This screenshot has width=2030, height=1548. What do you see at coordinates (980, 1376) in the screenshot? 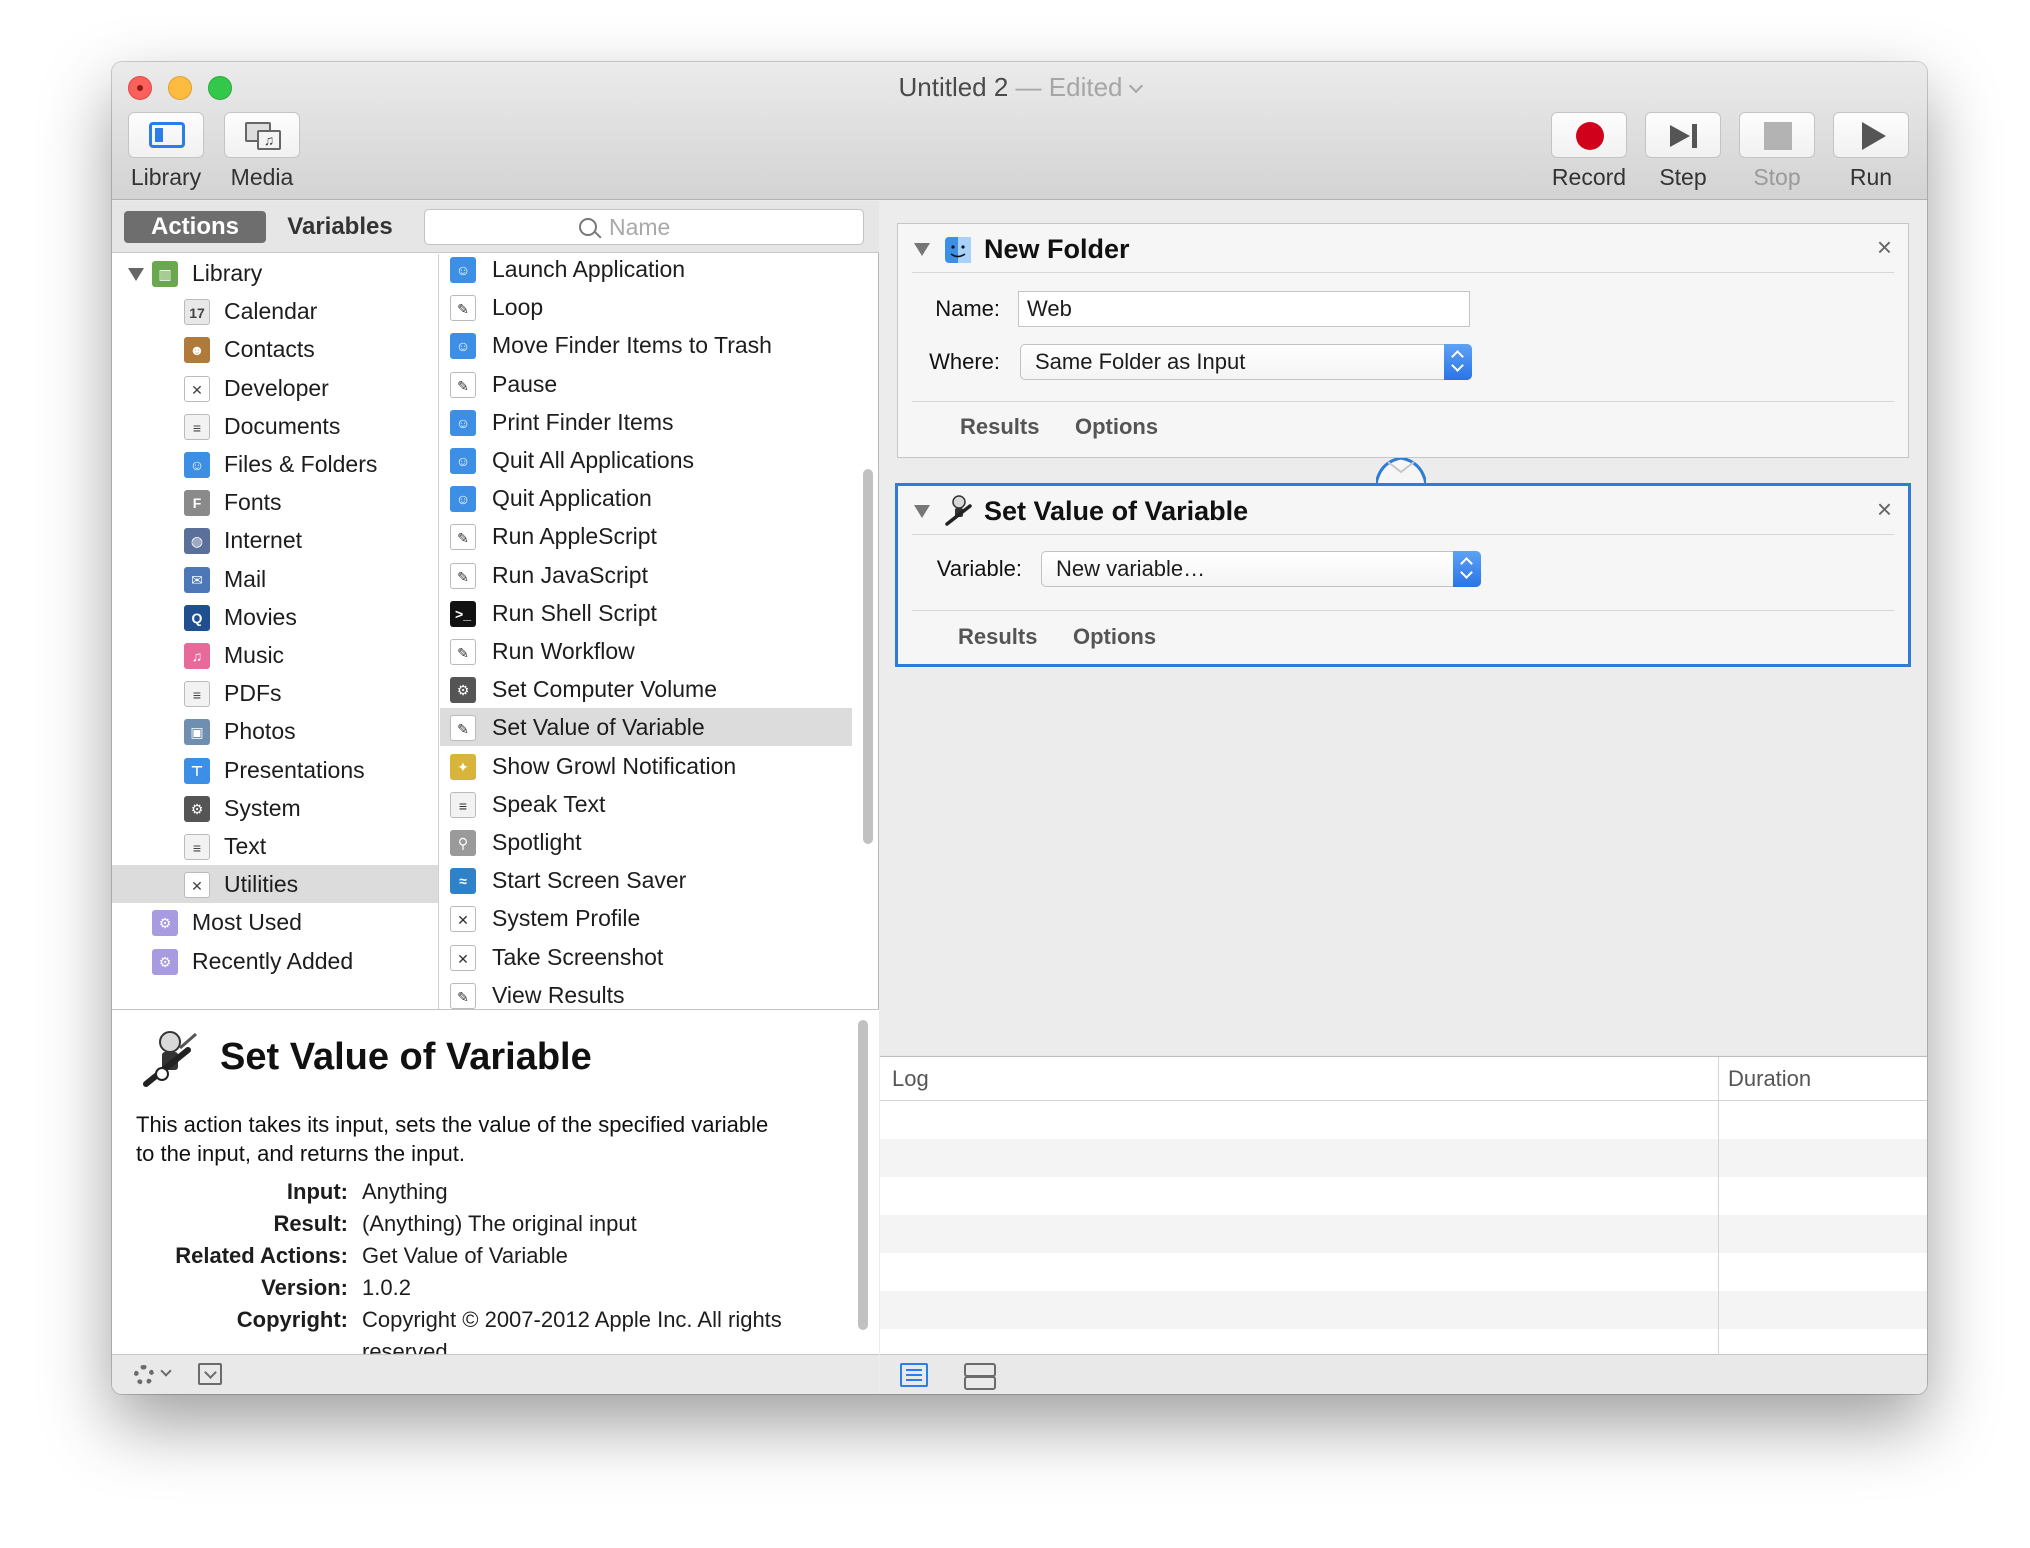
I see `split-view-icon` at bounding box center [980, 1376].